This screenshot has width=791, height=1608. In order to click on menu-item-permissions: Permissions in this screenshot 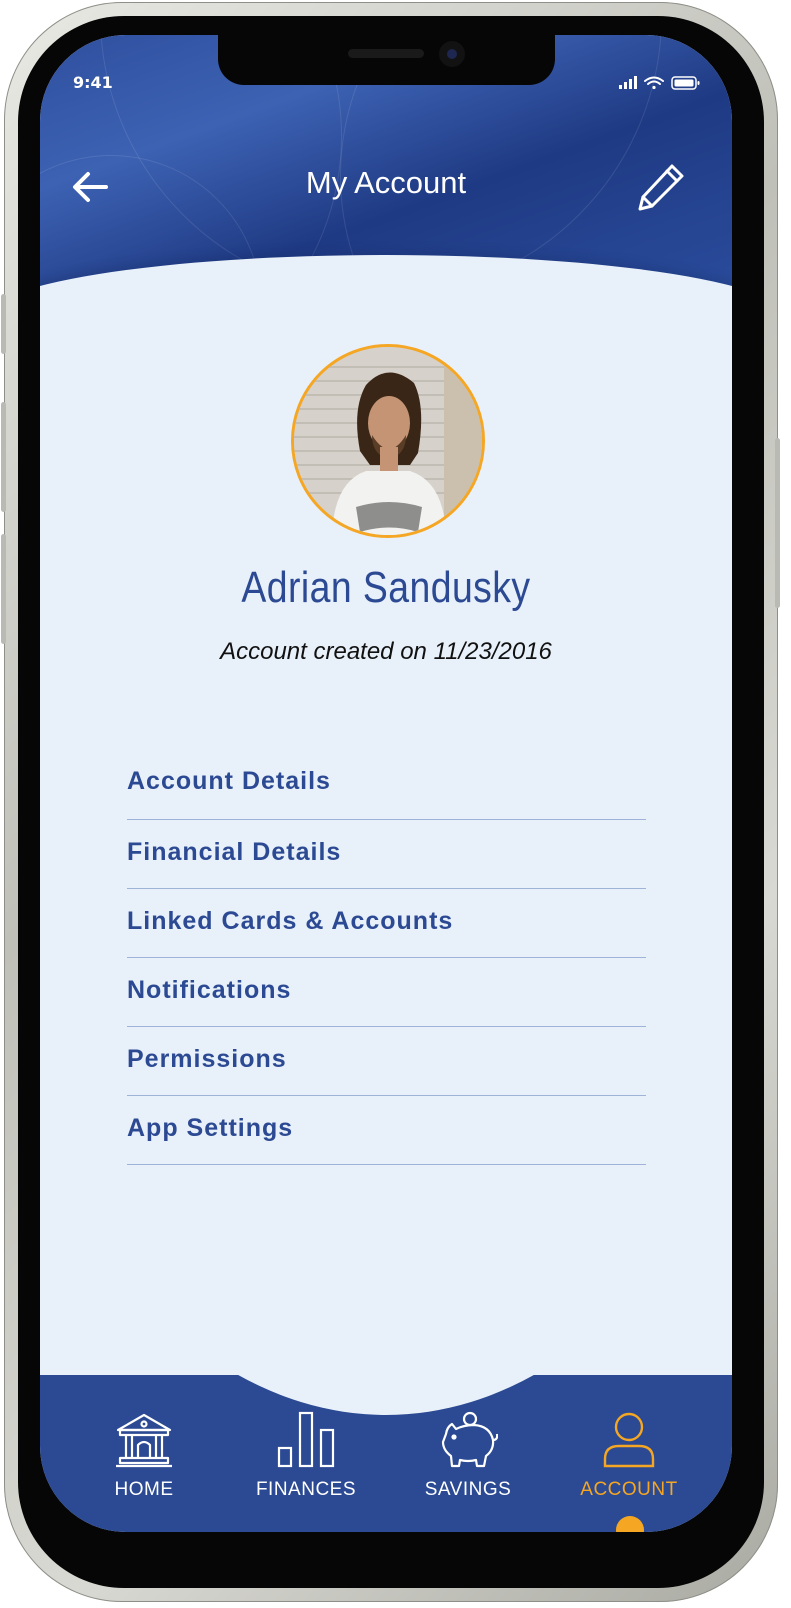, I will do `click(386, 1061)`.